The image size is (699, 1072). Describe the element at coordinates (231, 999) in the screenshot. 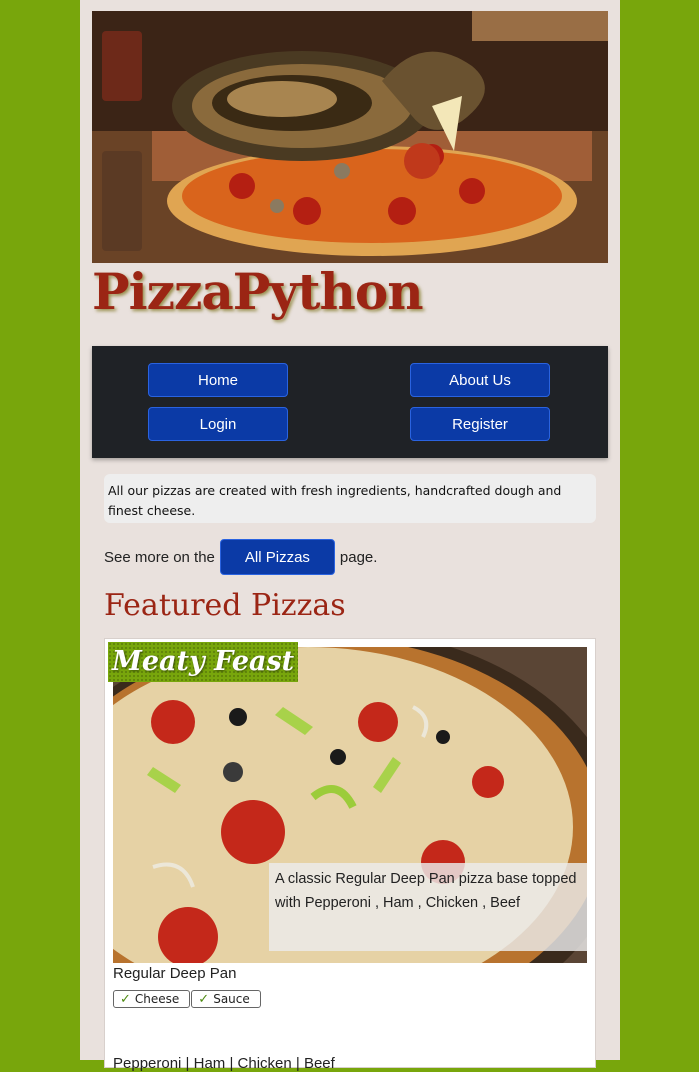

I see `tag-label: Sauce` at that location.